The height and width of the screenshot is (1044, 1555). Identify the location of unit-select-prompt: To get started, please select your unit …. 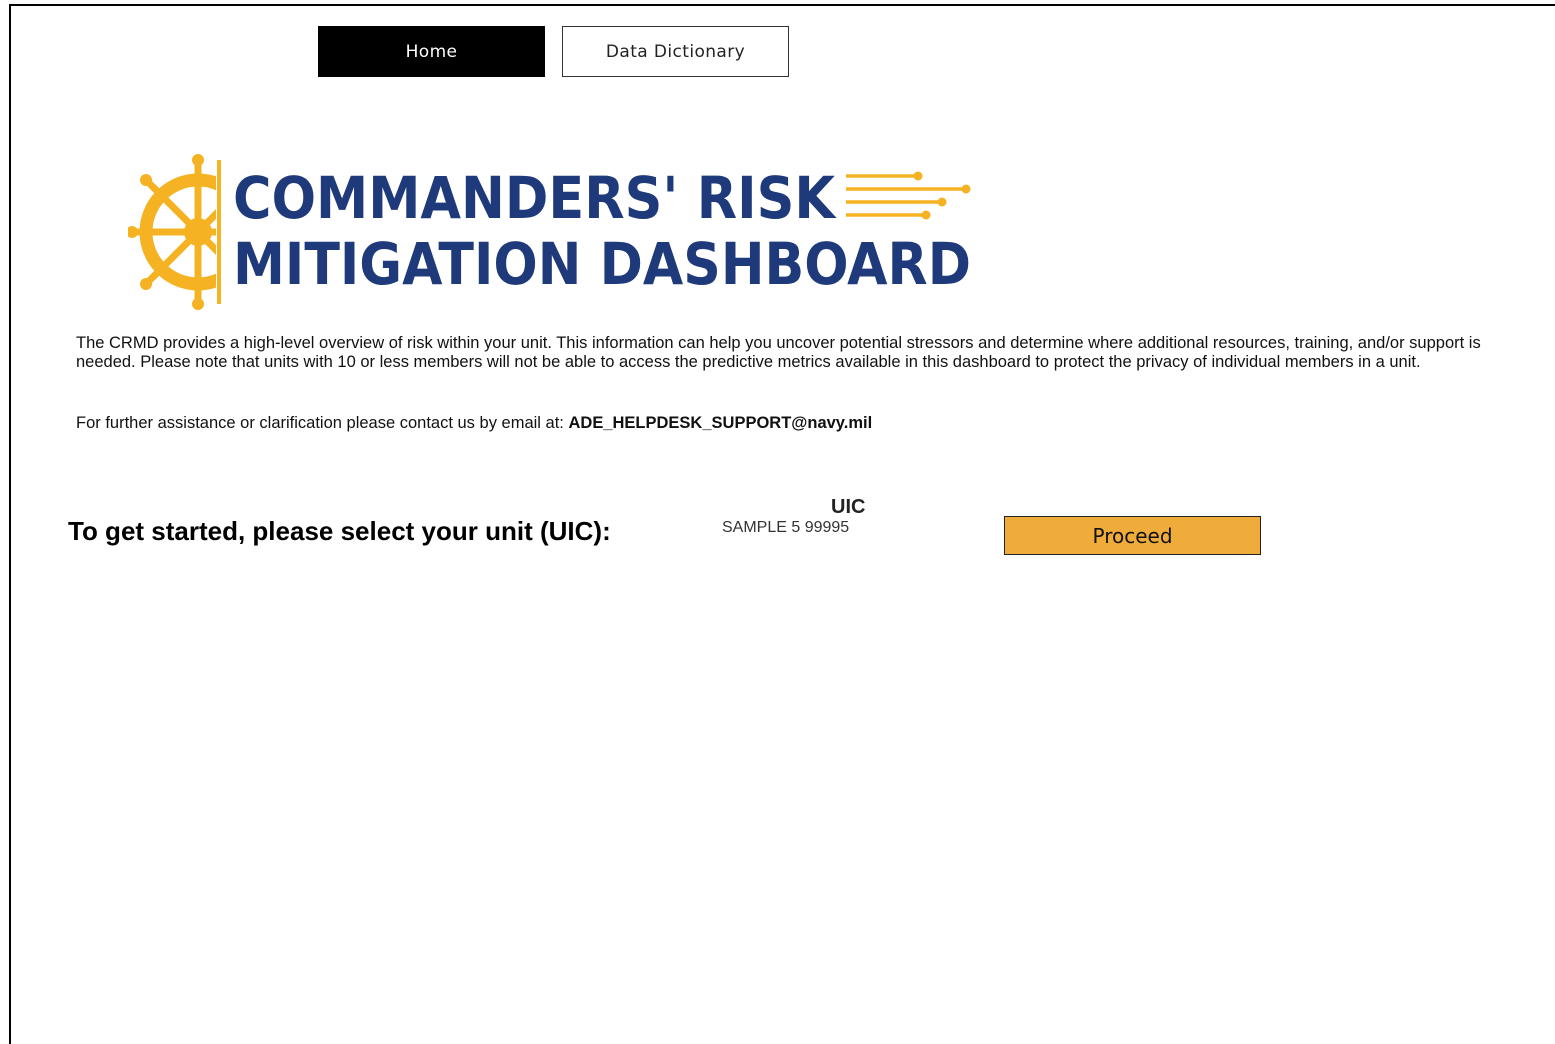
(339, 531).